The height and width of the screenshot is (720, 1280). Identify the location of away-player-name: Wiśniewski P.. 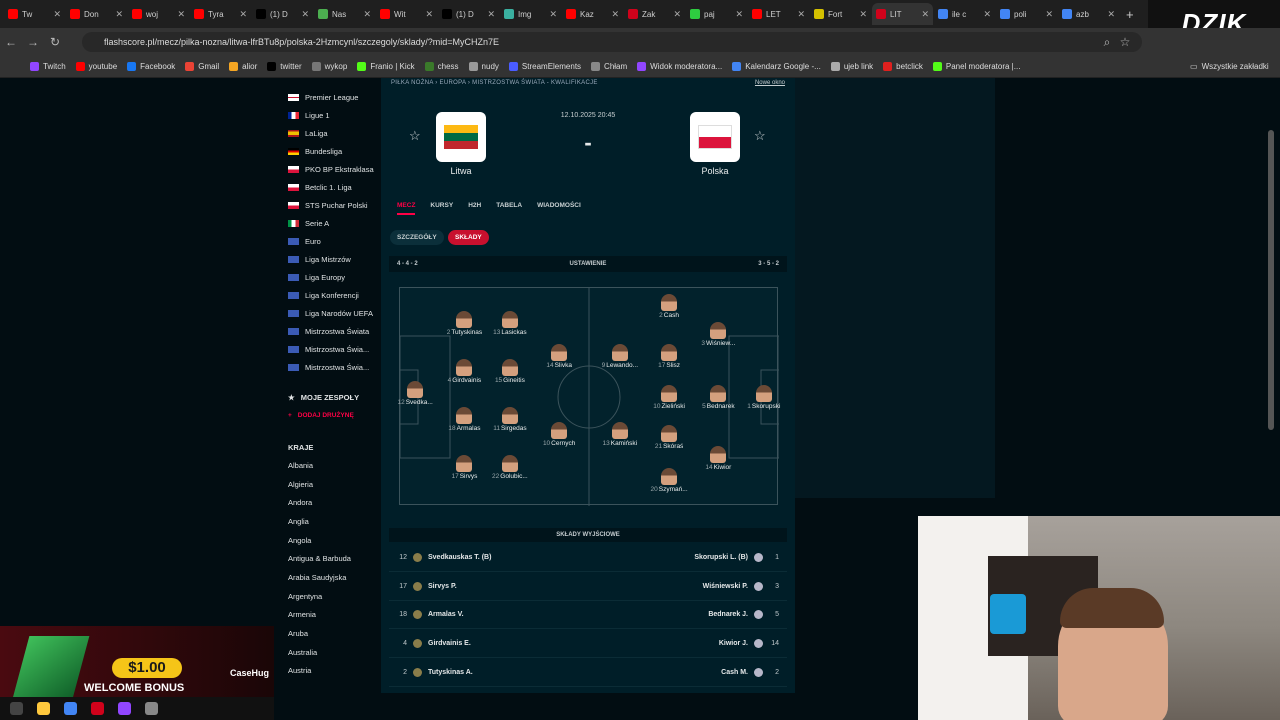
(725, 586).